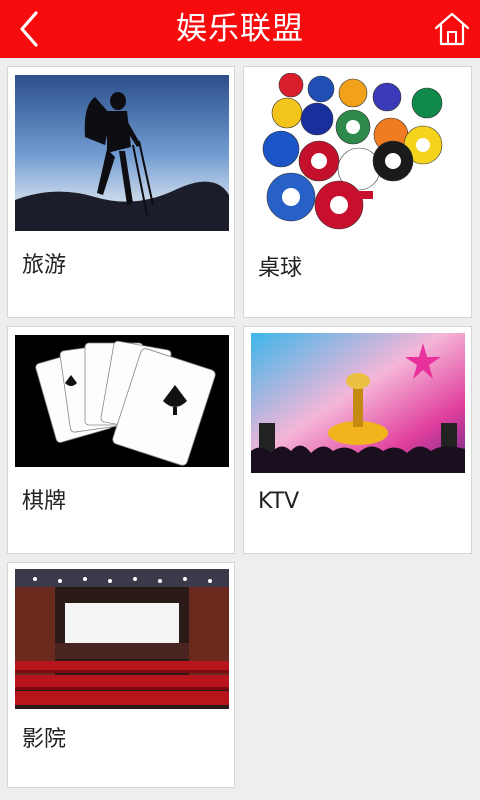 This screenshot has height=800, width=480. I want to click on cinema-image, so click(122, 639).